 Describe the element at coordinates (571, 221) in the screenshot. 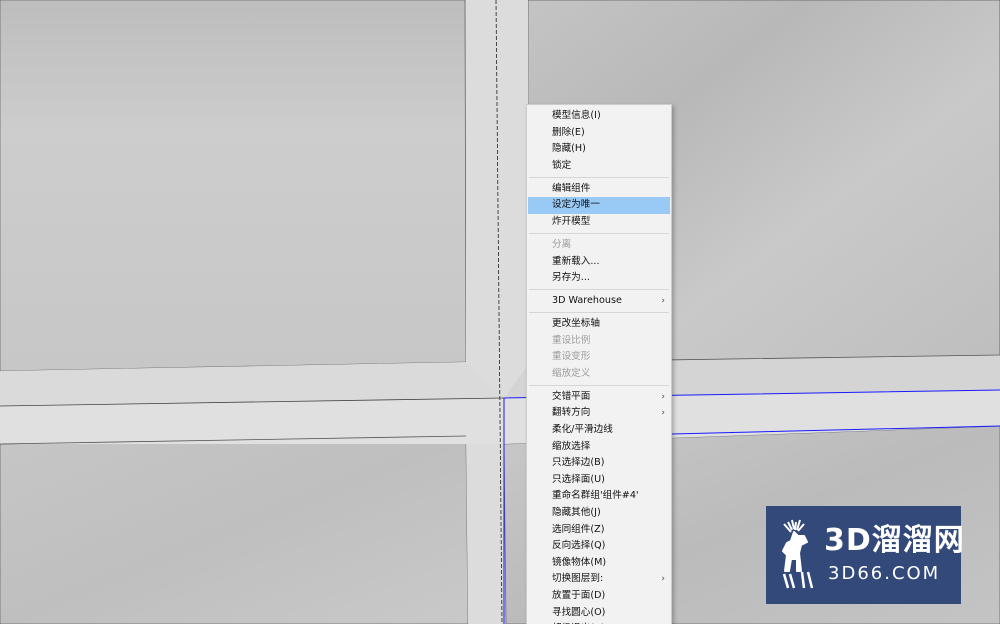

I see `menu-item-label: 炸开模型` at that location.